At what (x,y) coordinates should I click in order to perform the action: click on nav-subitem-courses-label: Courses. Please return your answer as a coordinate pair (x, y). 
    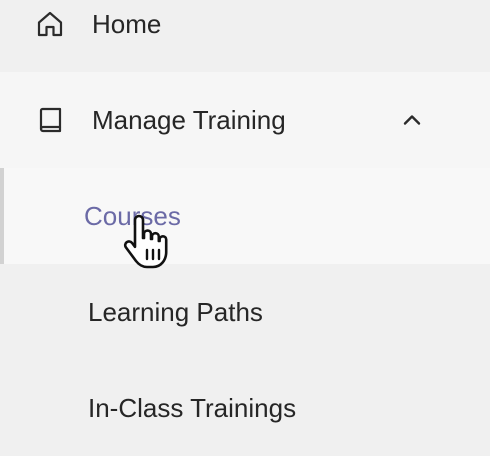
    Looking at the image, I should click on (132, 216).